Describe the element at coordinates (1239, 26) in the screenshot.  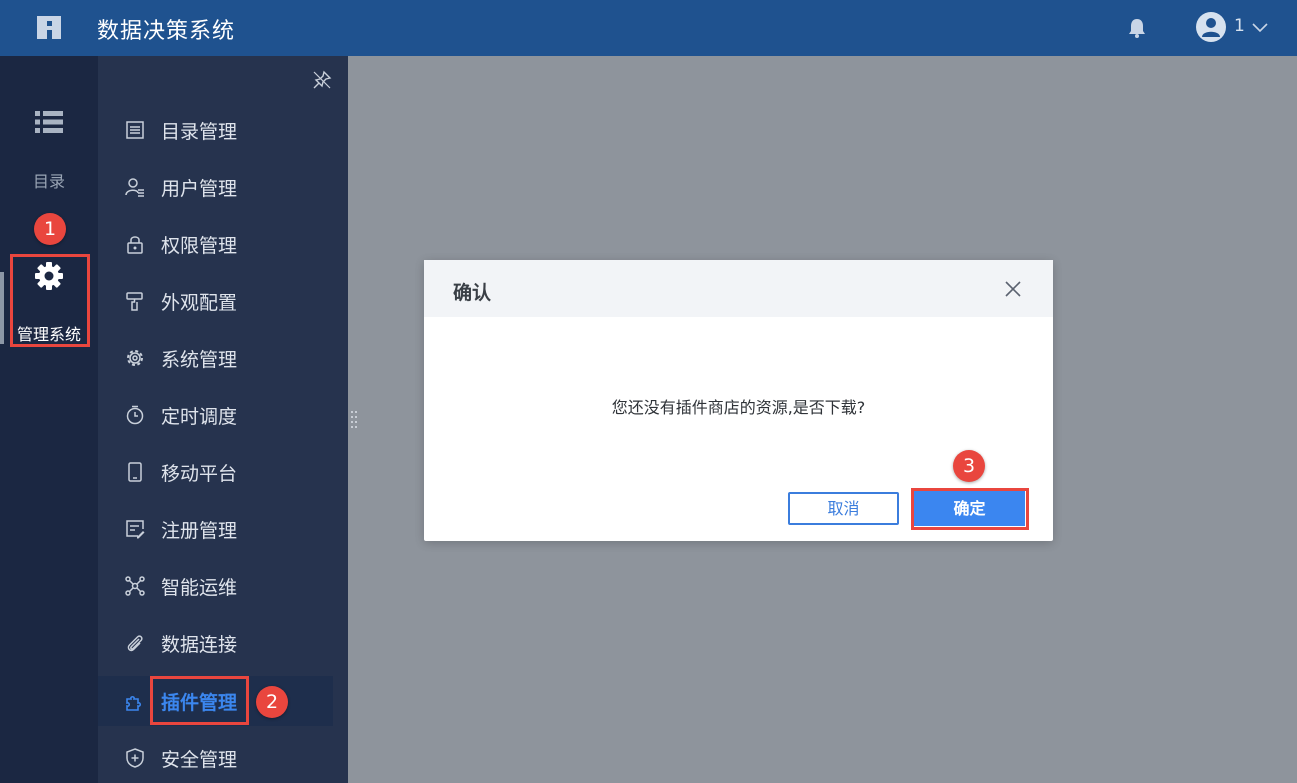
I see `user-name: 1` at that location.